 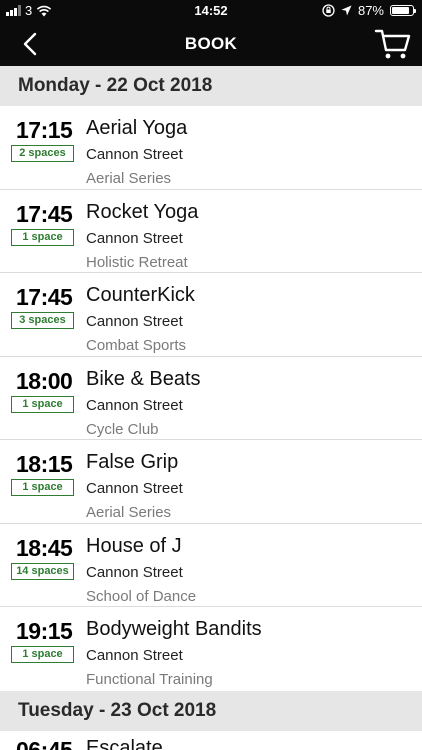 What do you see at coordinates (122, 429) in the screenshot?
I see `class-category: Cycle Club` at bounding box center [122, 429].